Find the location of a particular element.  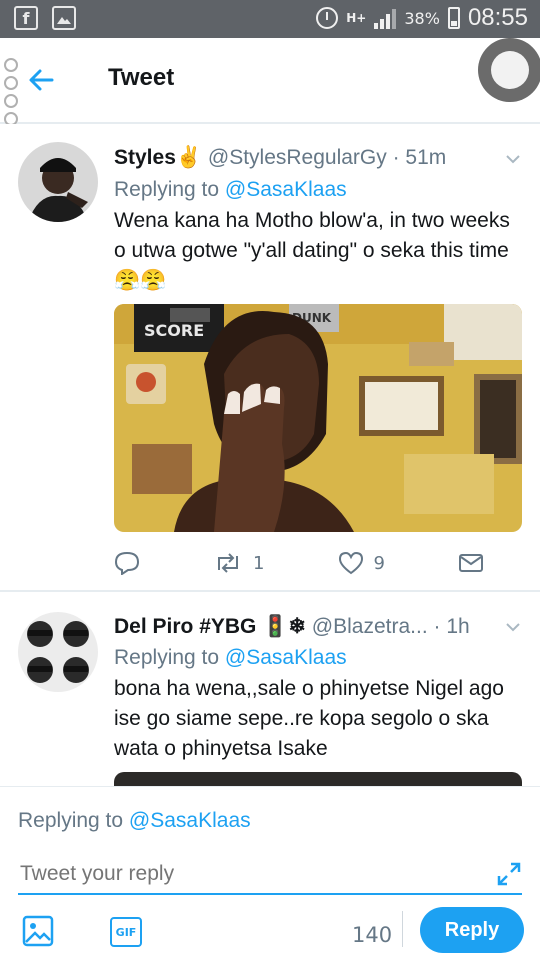

display-name: Styles✌ is located at coordinates (158, 157).